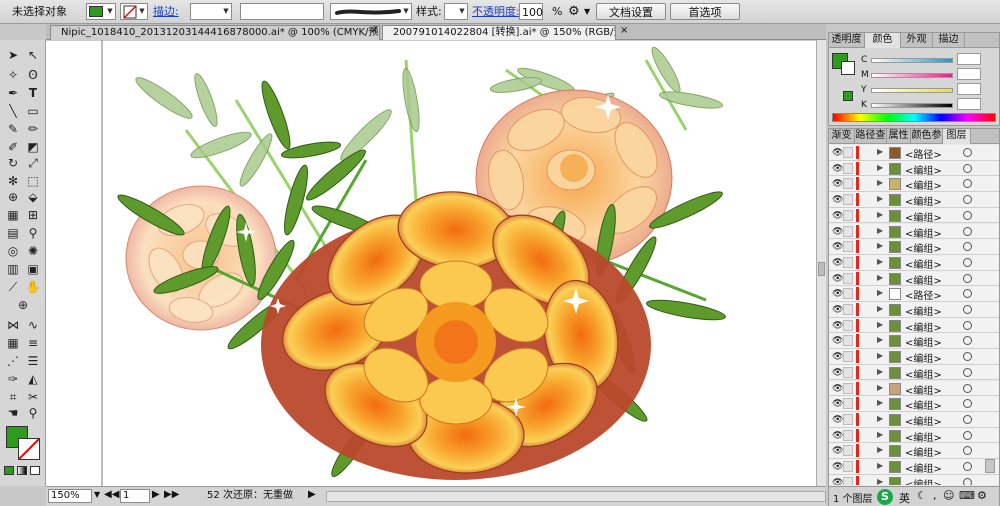 The height and width of the screenshot is (506, 1000). What do you see at coordinates (13, 75) in the screenshot?
I see `magic-wand-tool-icon: ✧` at bounding box center [13, 75].